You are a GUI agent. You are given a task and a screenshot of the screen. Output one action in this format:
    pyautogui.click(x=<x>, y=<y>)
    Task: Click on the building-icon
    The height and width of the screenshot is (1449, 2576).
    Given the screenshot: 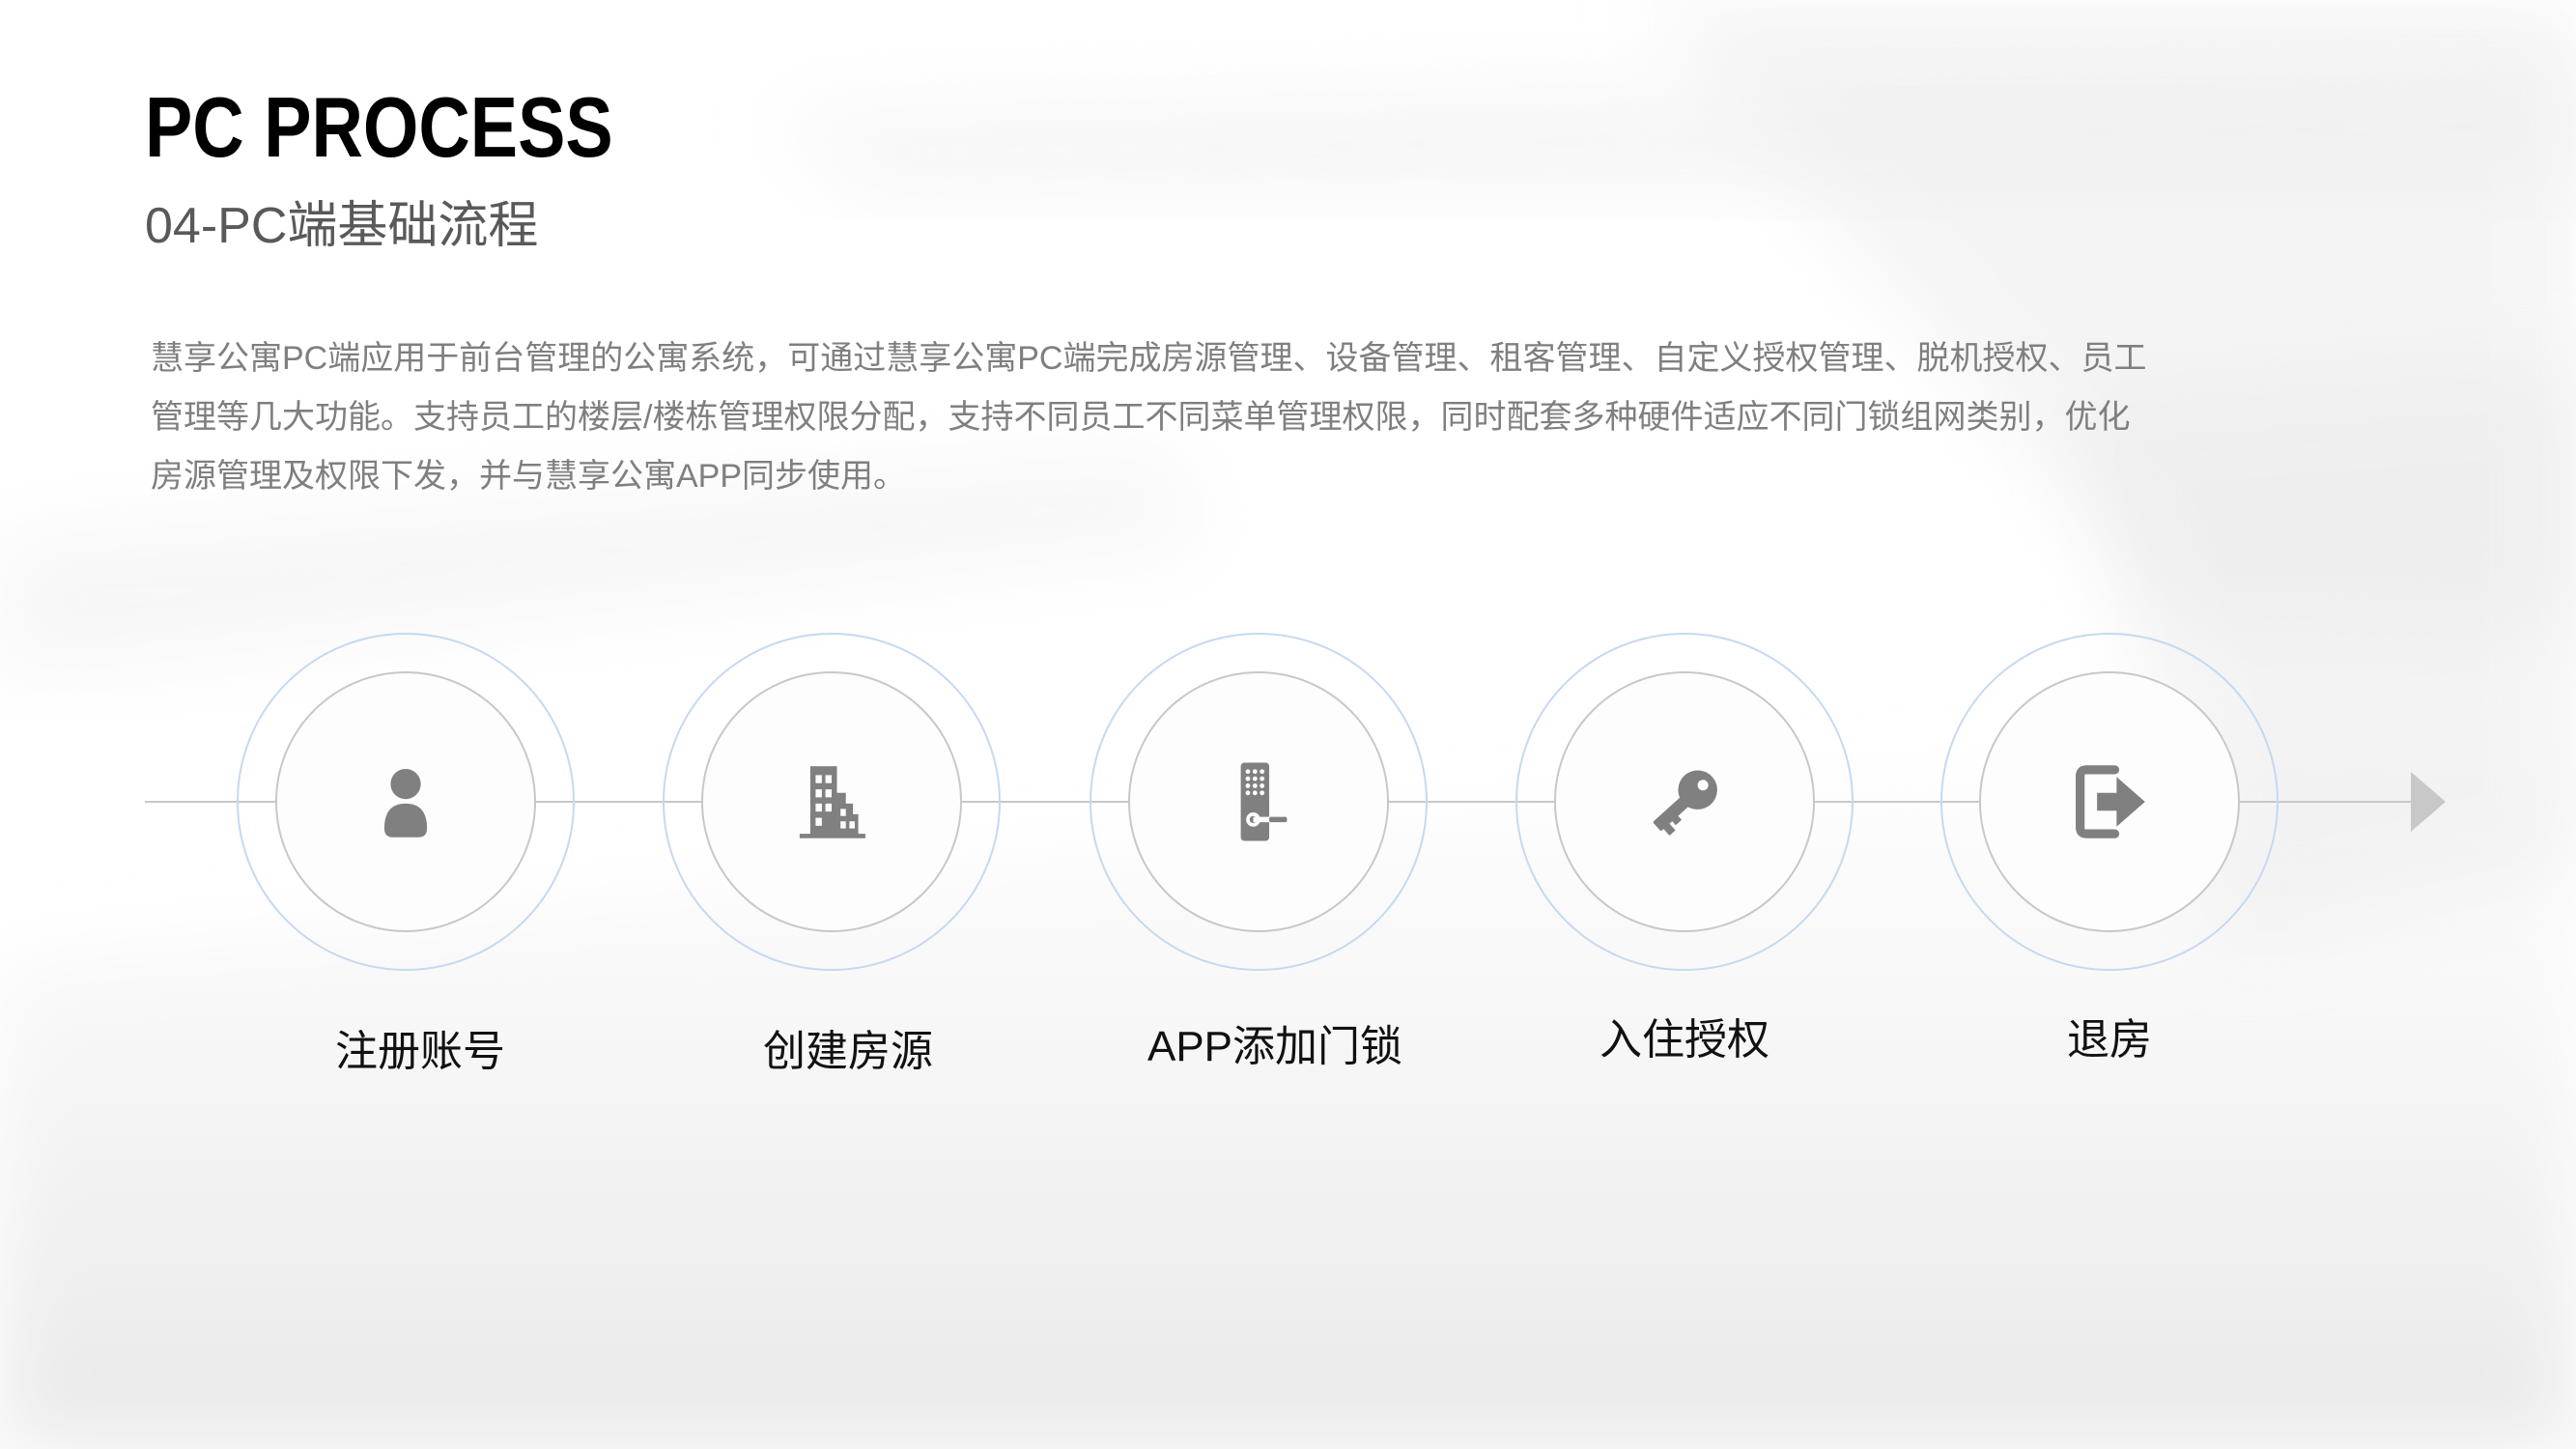 What is the action you would take?
    pyautogui.click(x=832, y=802)
    